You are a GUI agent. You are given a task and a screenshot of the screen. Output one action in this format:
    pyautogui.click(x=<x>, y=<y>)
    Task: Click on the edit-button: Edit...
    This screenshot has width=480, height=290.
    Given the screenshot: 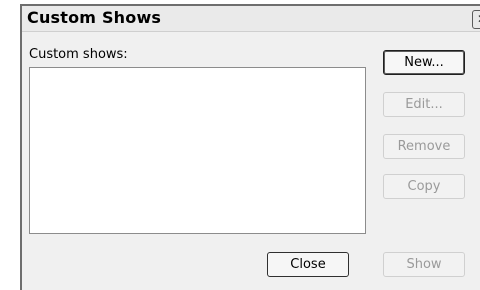 What is the action you would take?
    pyautogui.click(x=424, y=104)
    